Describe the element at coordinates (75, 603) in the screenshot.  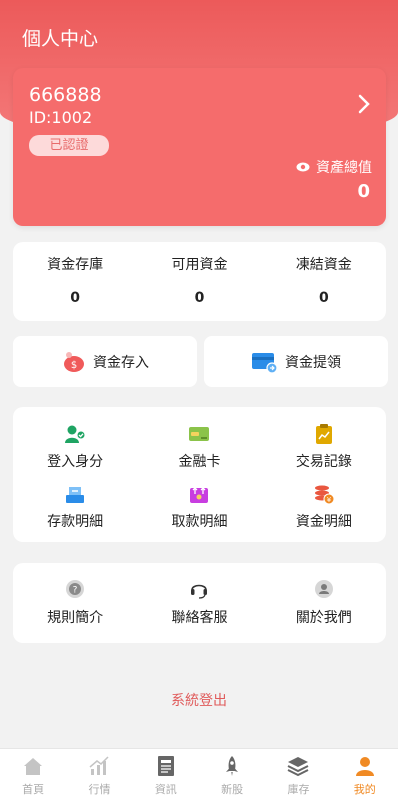
I see `info-rules: ? 規則簡介` at that location.